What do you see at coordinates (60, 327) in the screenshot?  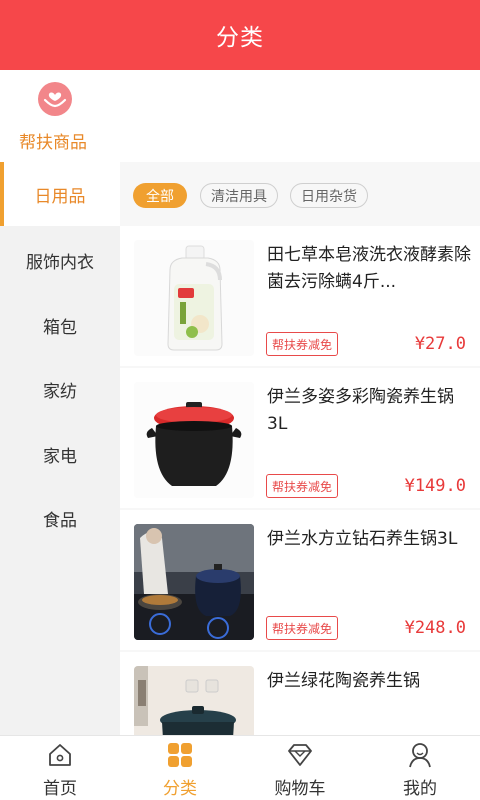 I see `sidebar-item-label: 箱包` at bounding box center [60, 327].